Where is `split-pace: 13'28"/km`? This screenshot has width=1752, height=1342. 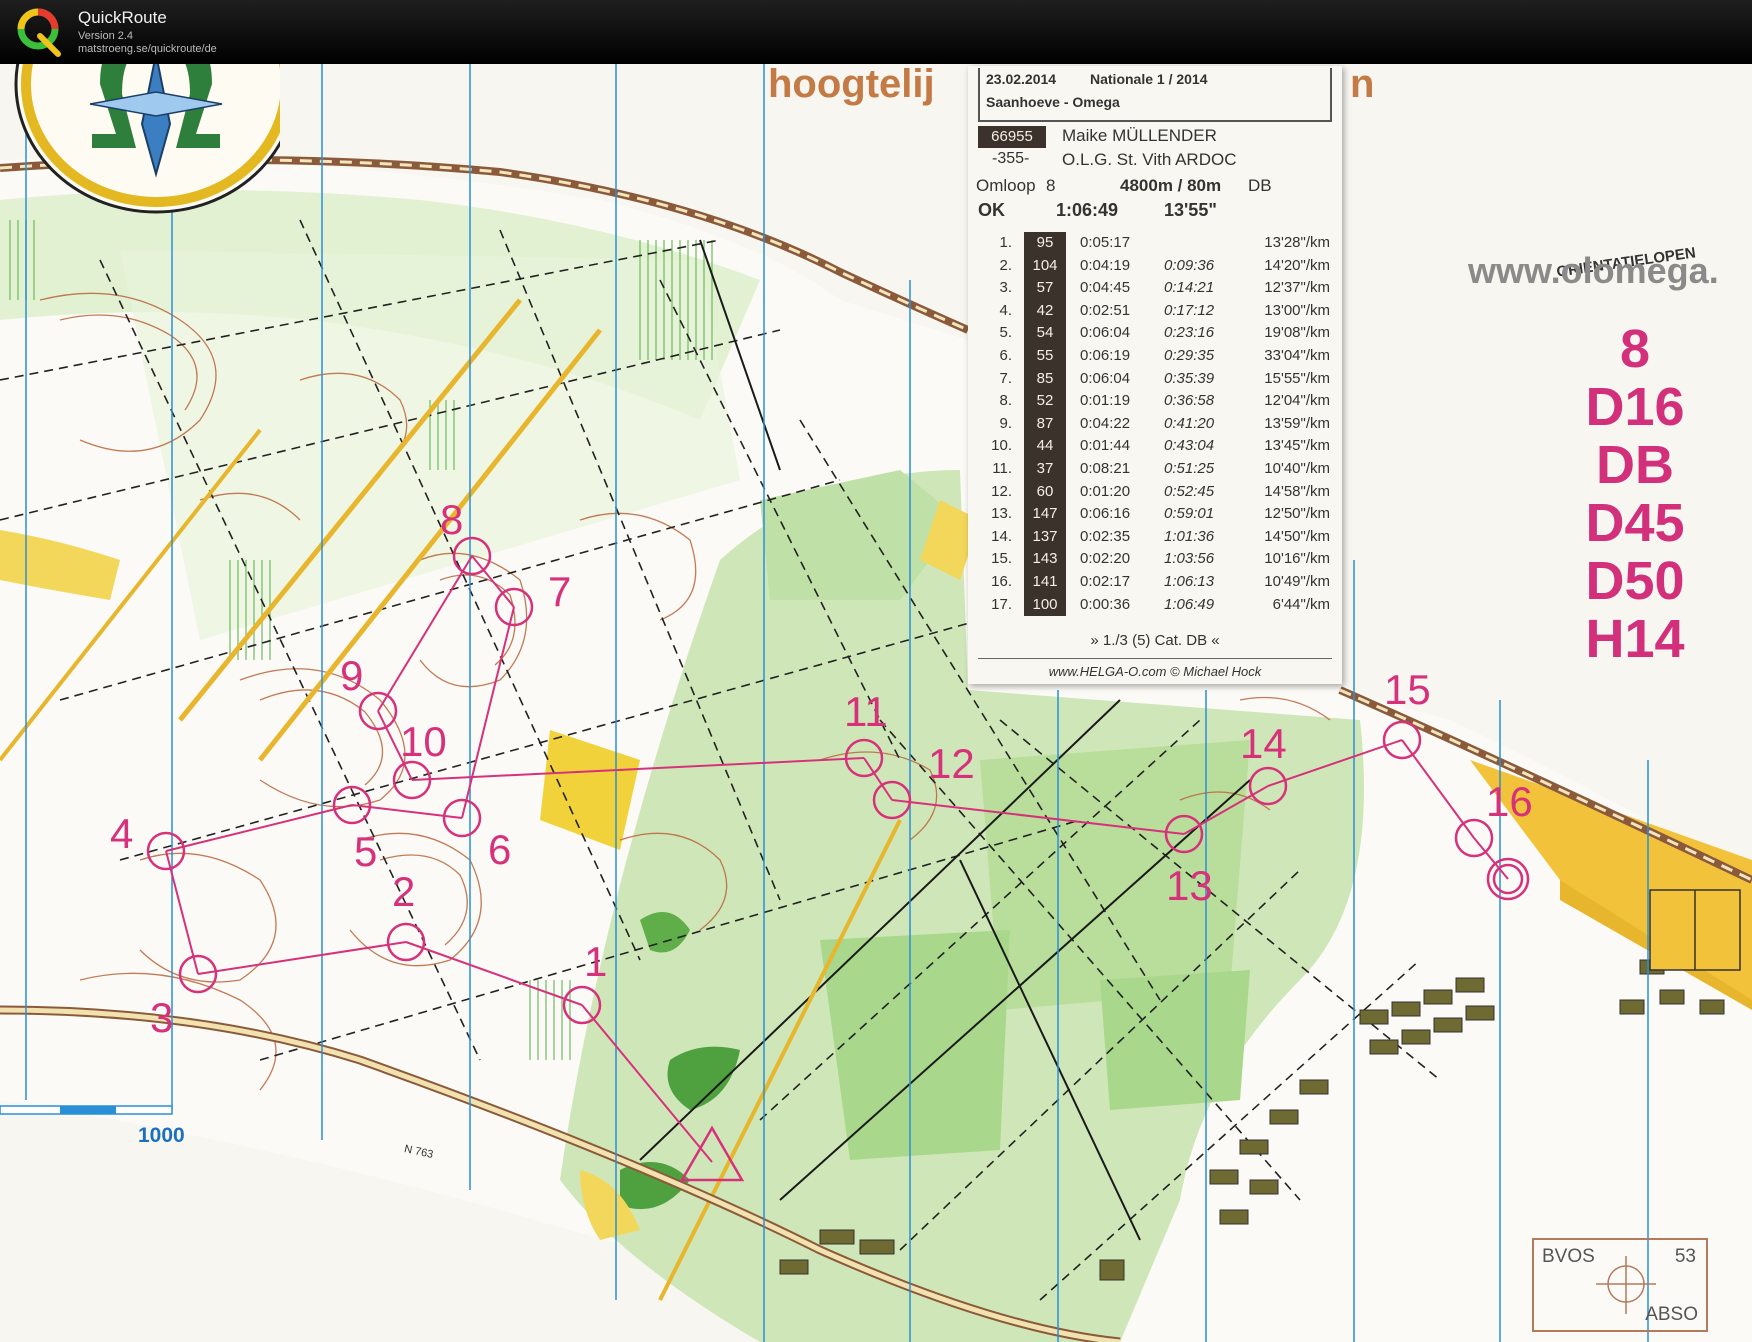 split-pace: 13'28"/km is located at coordinates (1297, 242).